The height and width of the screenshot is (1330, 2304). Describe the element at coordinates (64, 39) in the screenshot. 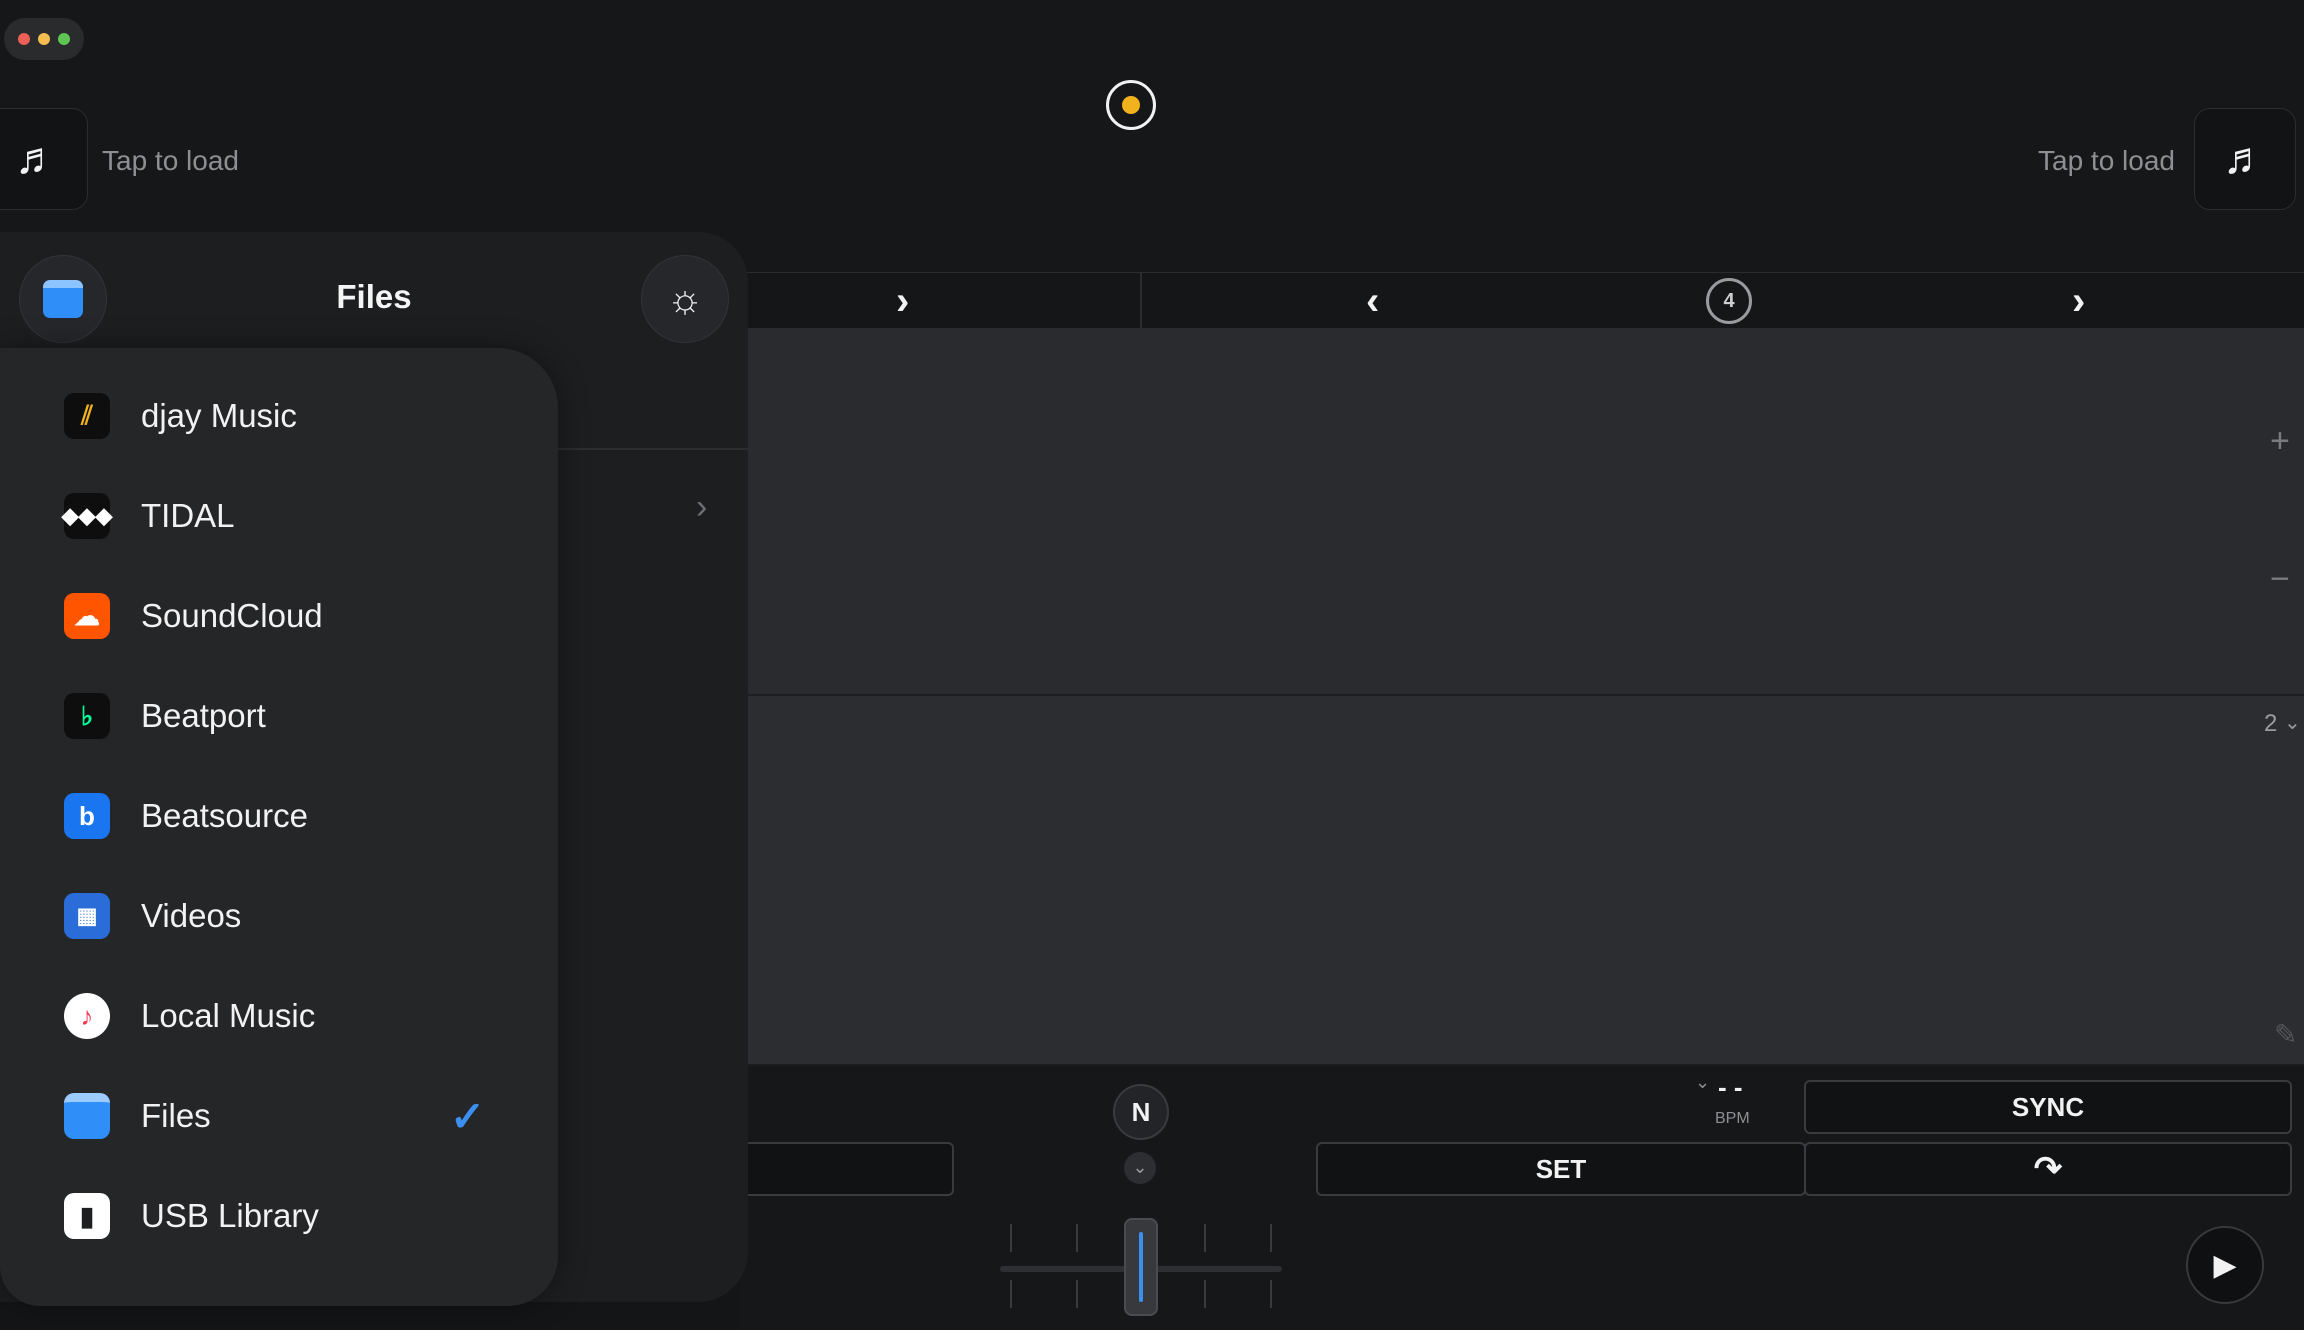

I see `zoom-dot` at that location.